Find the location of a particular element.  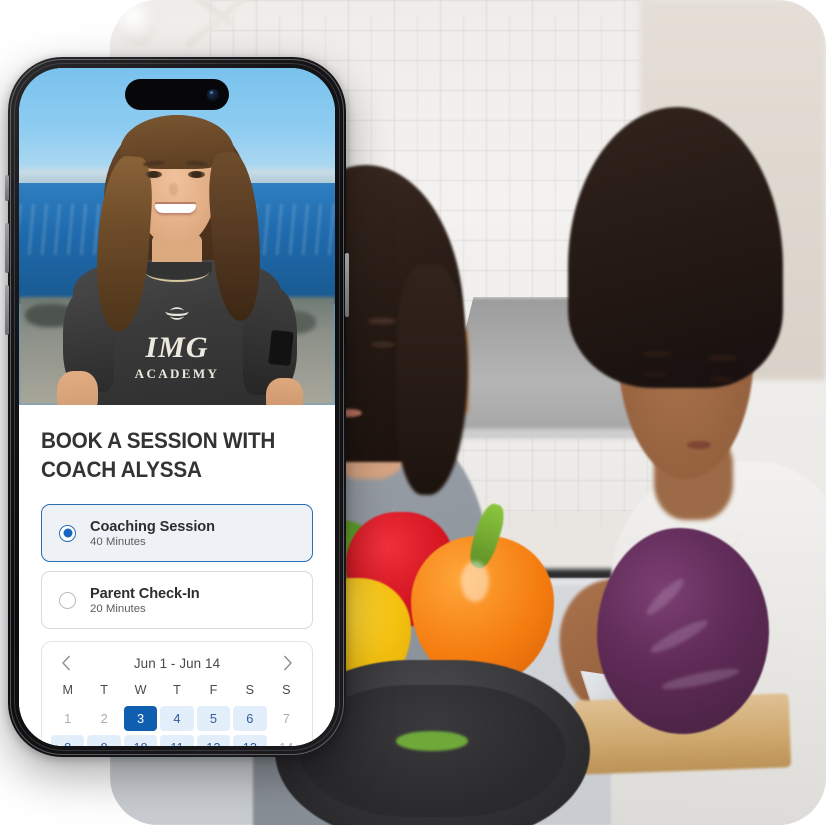

power-button is located at coordinates (347, 285).